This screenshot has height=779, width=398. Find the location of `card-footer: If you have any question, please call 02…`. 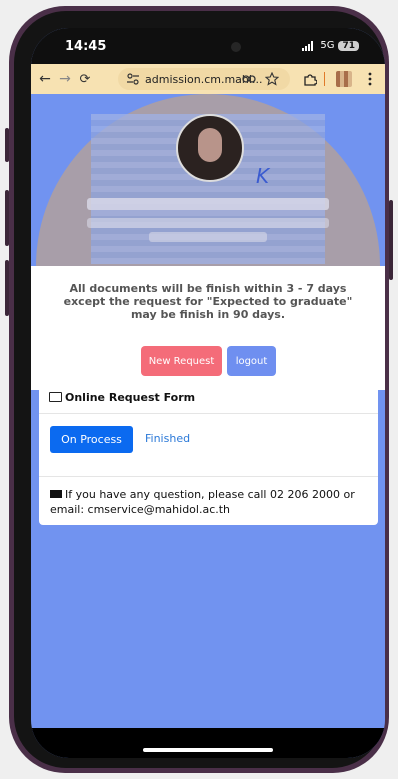

card-footer: If you have any question, please call 02… is located at coordinates (208, 501).